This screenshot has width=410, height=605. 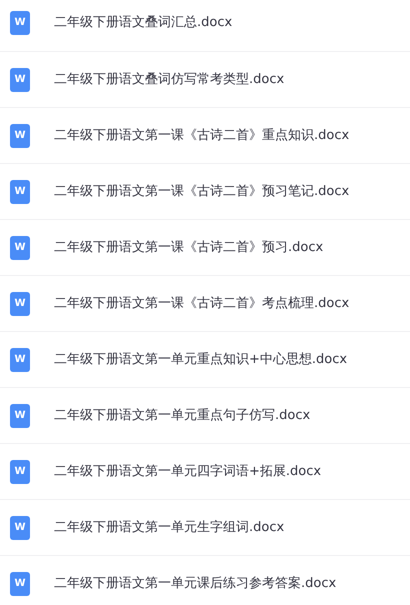 What do you see at coordinates (188, 472) in the screenshot?
I see `file-name: 二年级下册语文第一单元四字词语+拓展.docx` at bounding box center [188, 472].